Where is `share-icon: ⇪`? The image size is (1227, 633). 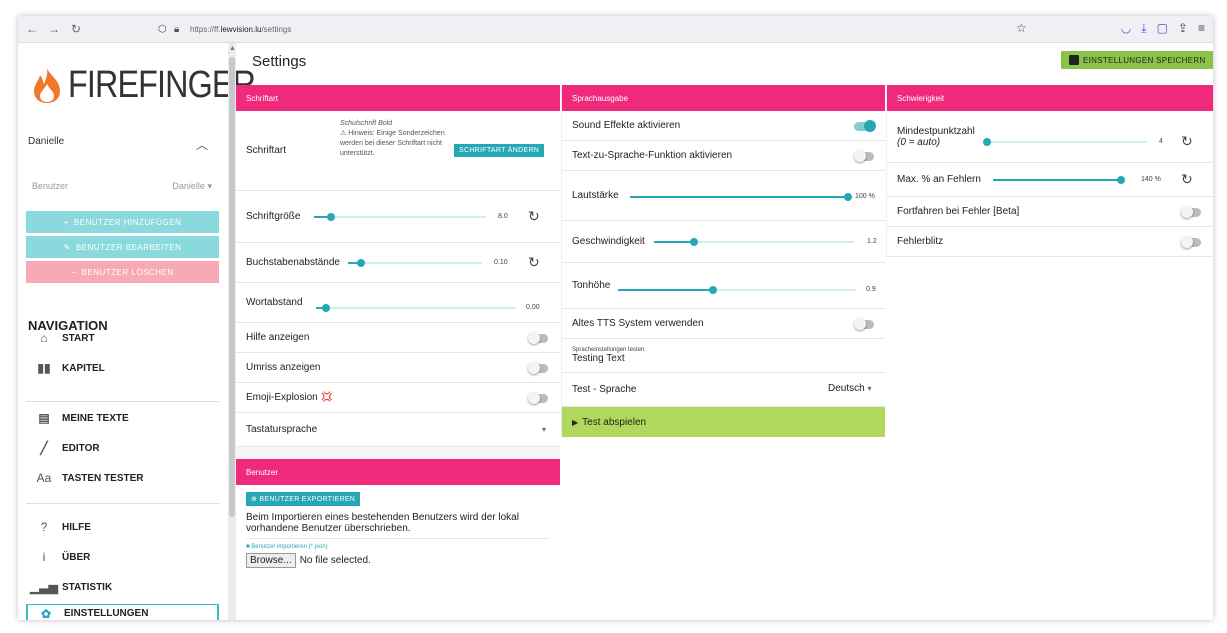
share-icon: ⇪ is located at coordinates (1183, 28).